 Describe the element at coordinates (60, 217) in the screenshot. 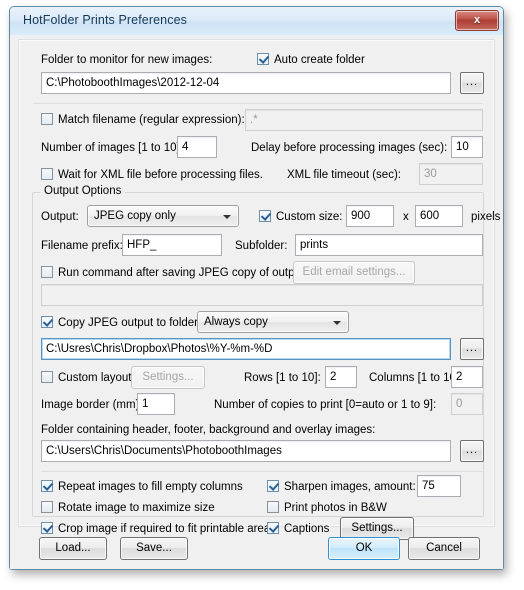

I see `output-label: Output:` at that location.